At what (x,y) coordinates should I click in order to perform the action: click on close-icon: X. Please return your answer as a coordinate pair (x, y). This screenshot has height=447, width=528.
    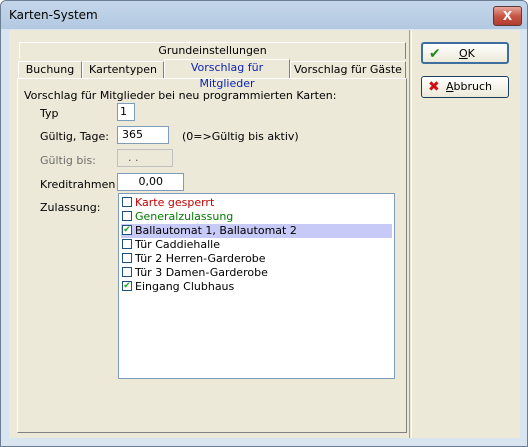
    Looking at the image, I should click on (507, 16).